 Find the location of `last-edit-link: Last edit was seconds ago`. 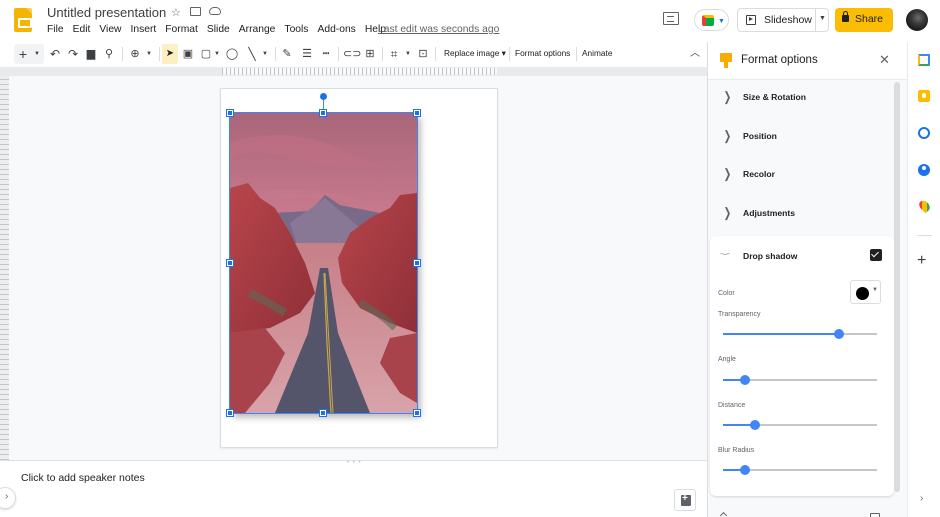

last-edit-link: Last edit was seconds ago is located at coordinates (438, 29).